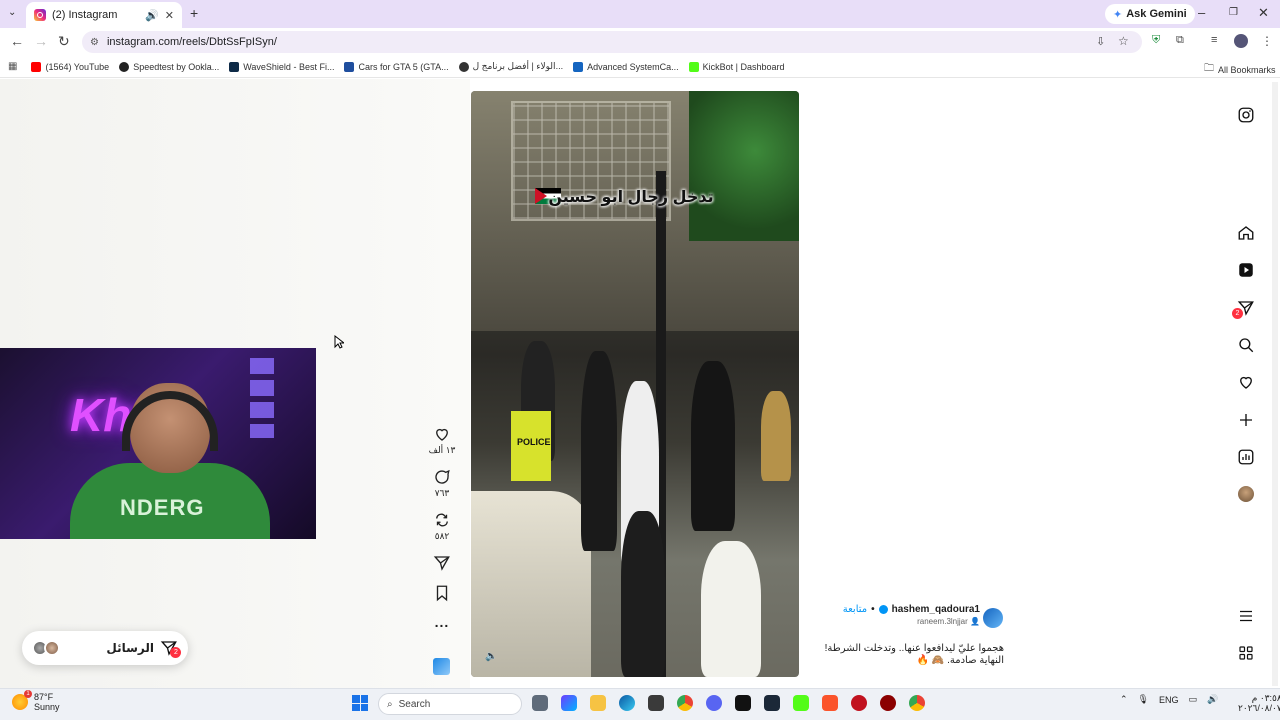  I want to click on insights-icon, so click(1246, 457).